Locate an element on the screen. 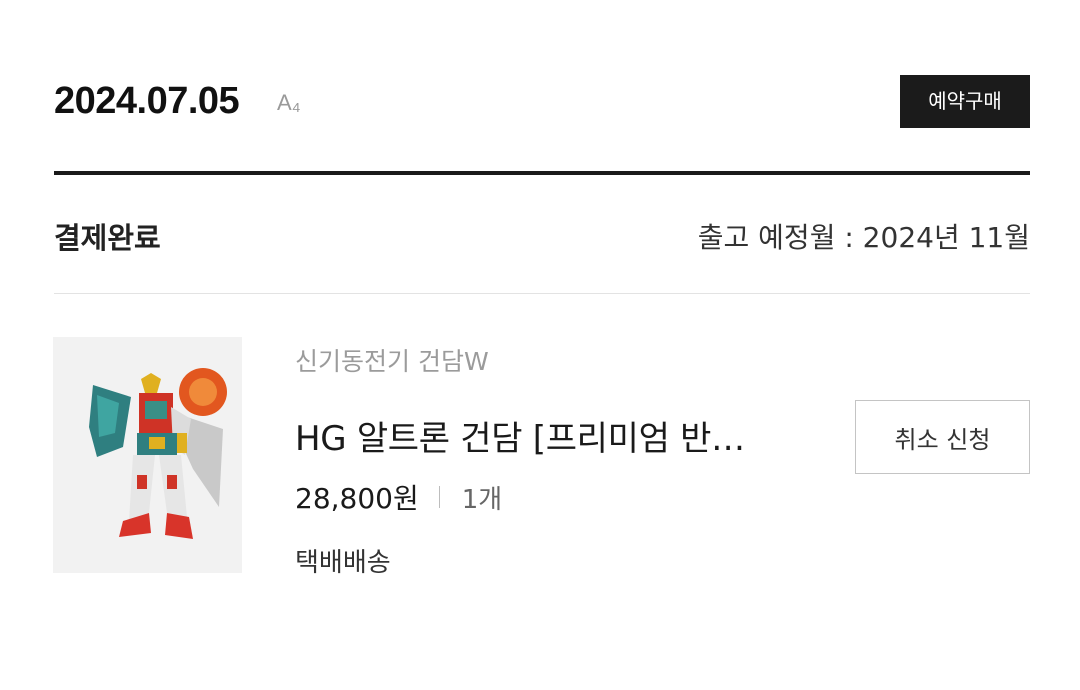  ship-estimate: 출고 예정월 : 2024년 11월 is located at coordinates (863, 237).